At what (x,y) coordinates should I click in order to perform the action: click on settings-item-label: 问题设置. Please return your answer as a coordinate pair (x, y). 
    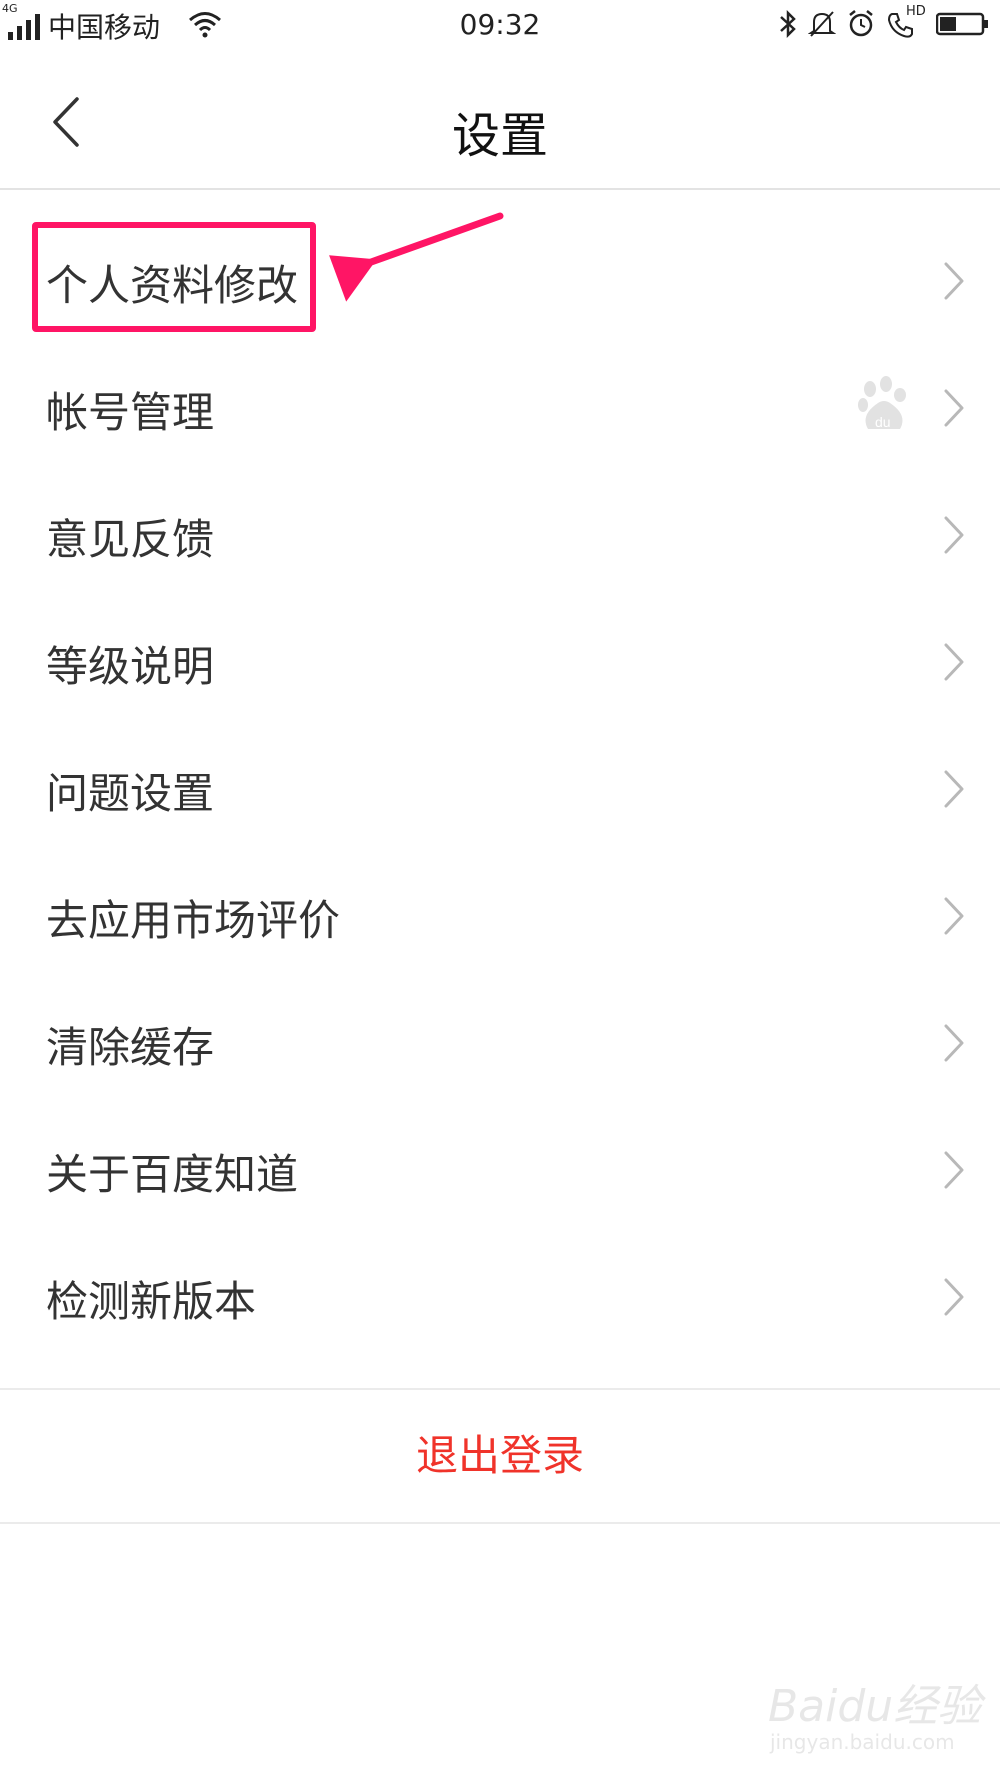
    Looking at the image, I should click on (130, 793).